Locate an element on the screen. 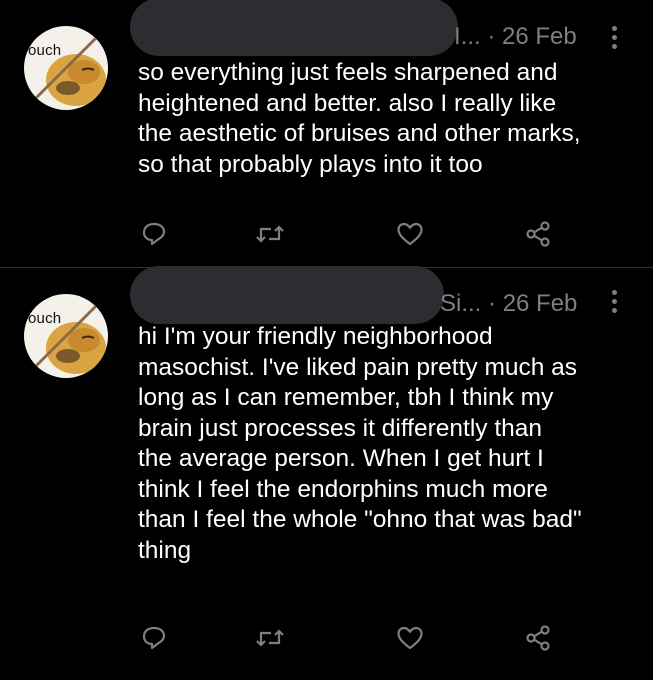 This screenshot has height=680, width=653. tweet-text-line: thing is located at coordinates (165, 550).